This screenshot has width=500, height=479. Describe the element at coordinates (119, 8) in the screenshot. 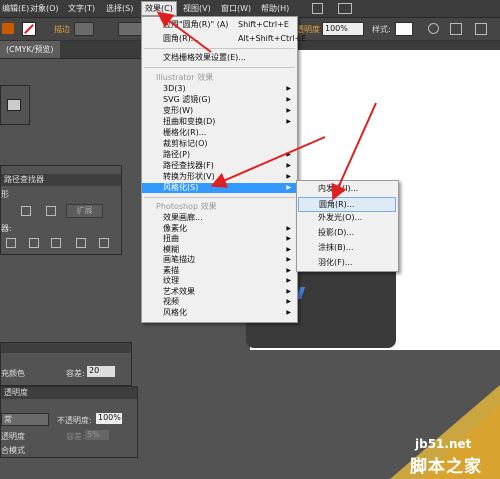

I see `menu-select: 选择(S)` at that location.